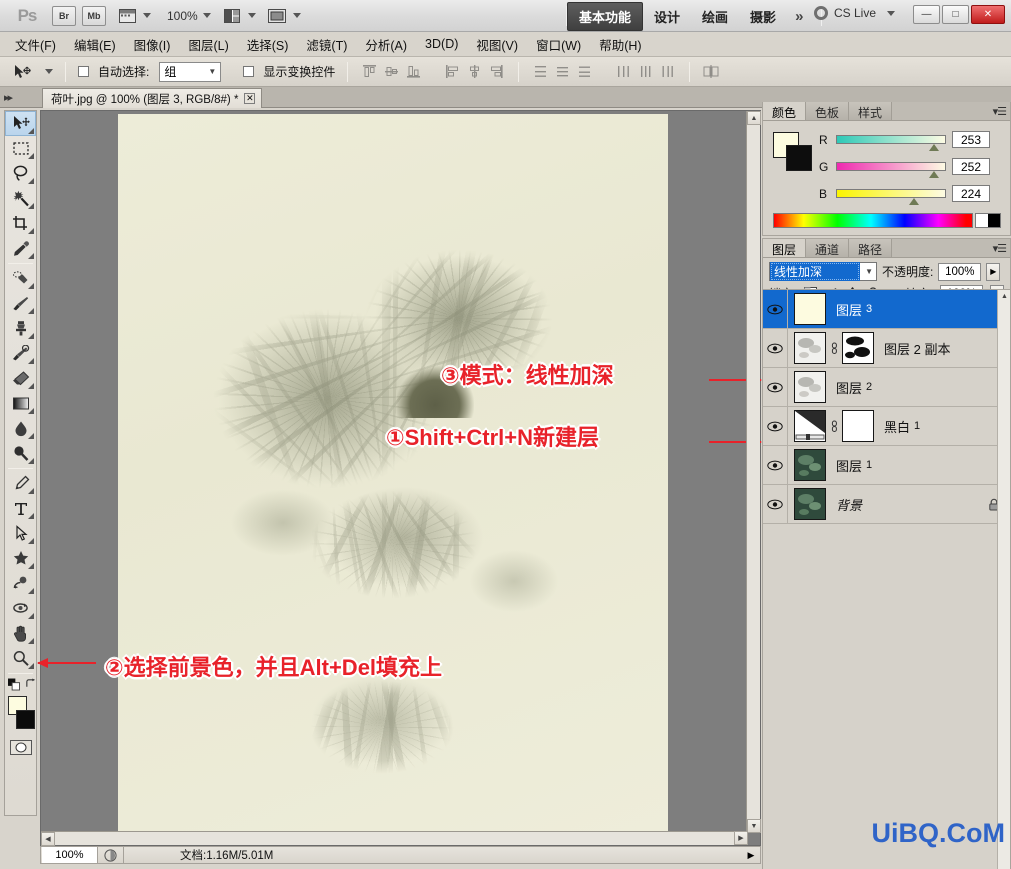 The width and height of the screenshot is (1011, 869). I want to click on menu-edit: 编辑(E), so click(95, 44).